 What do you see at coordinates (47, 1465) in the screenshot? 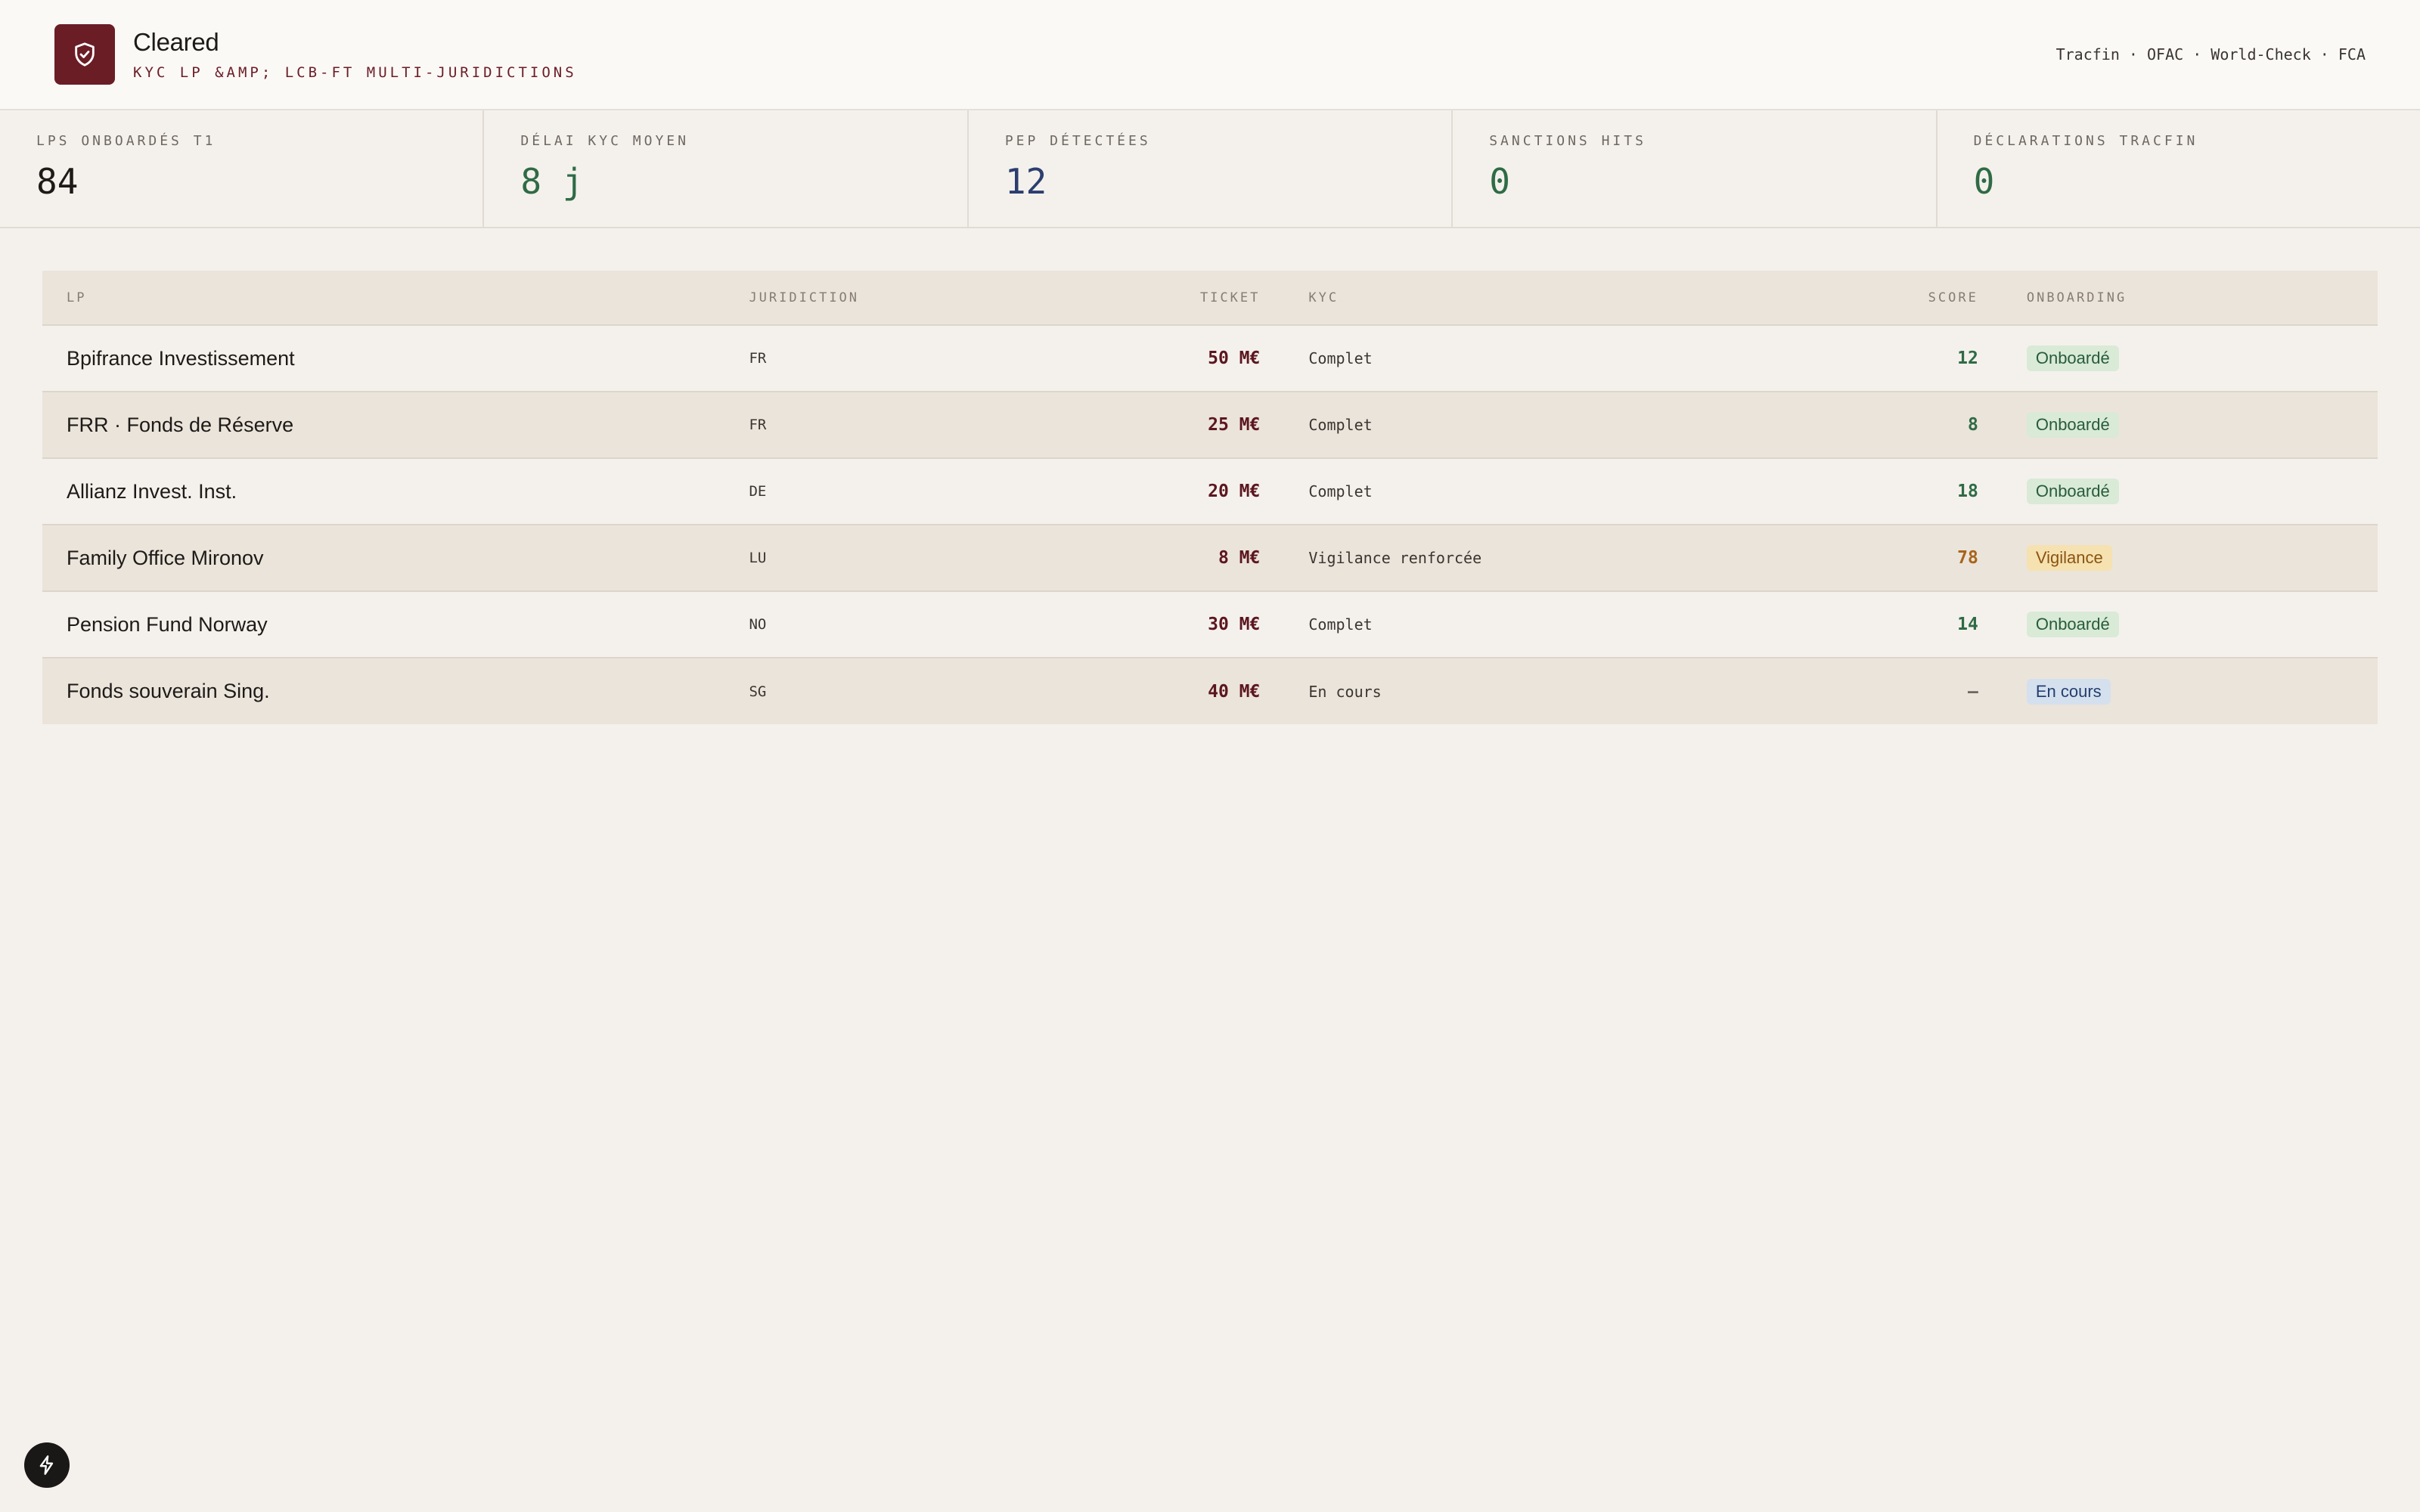
I see `bolt-icon` at bounding box center [47, 1465].